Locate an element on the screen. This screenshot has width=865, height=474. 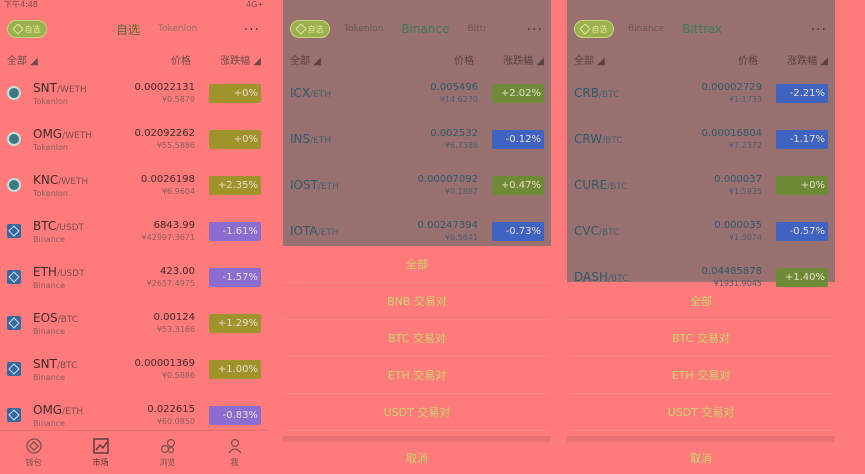
pair-name: SNT/BTC is located at coordinates (84, 364).